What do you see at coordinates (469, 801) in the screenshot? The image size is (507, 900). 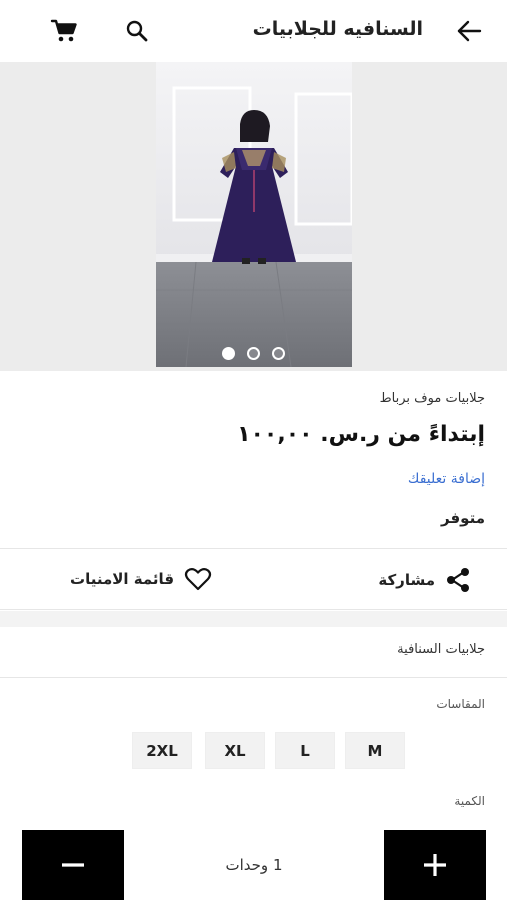 I see `quantity-label: الكمية` at bounding box center [469, 801].